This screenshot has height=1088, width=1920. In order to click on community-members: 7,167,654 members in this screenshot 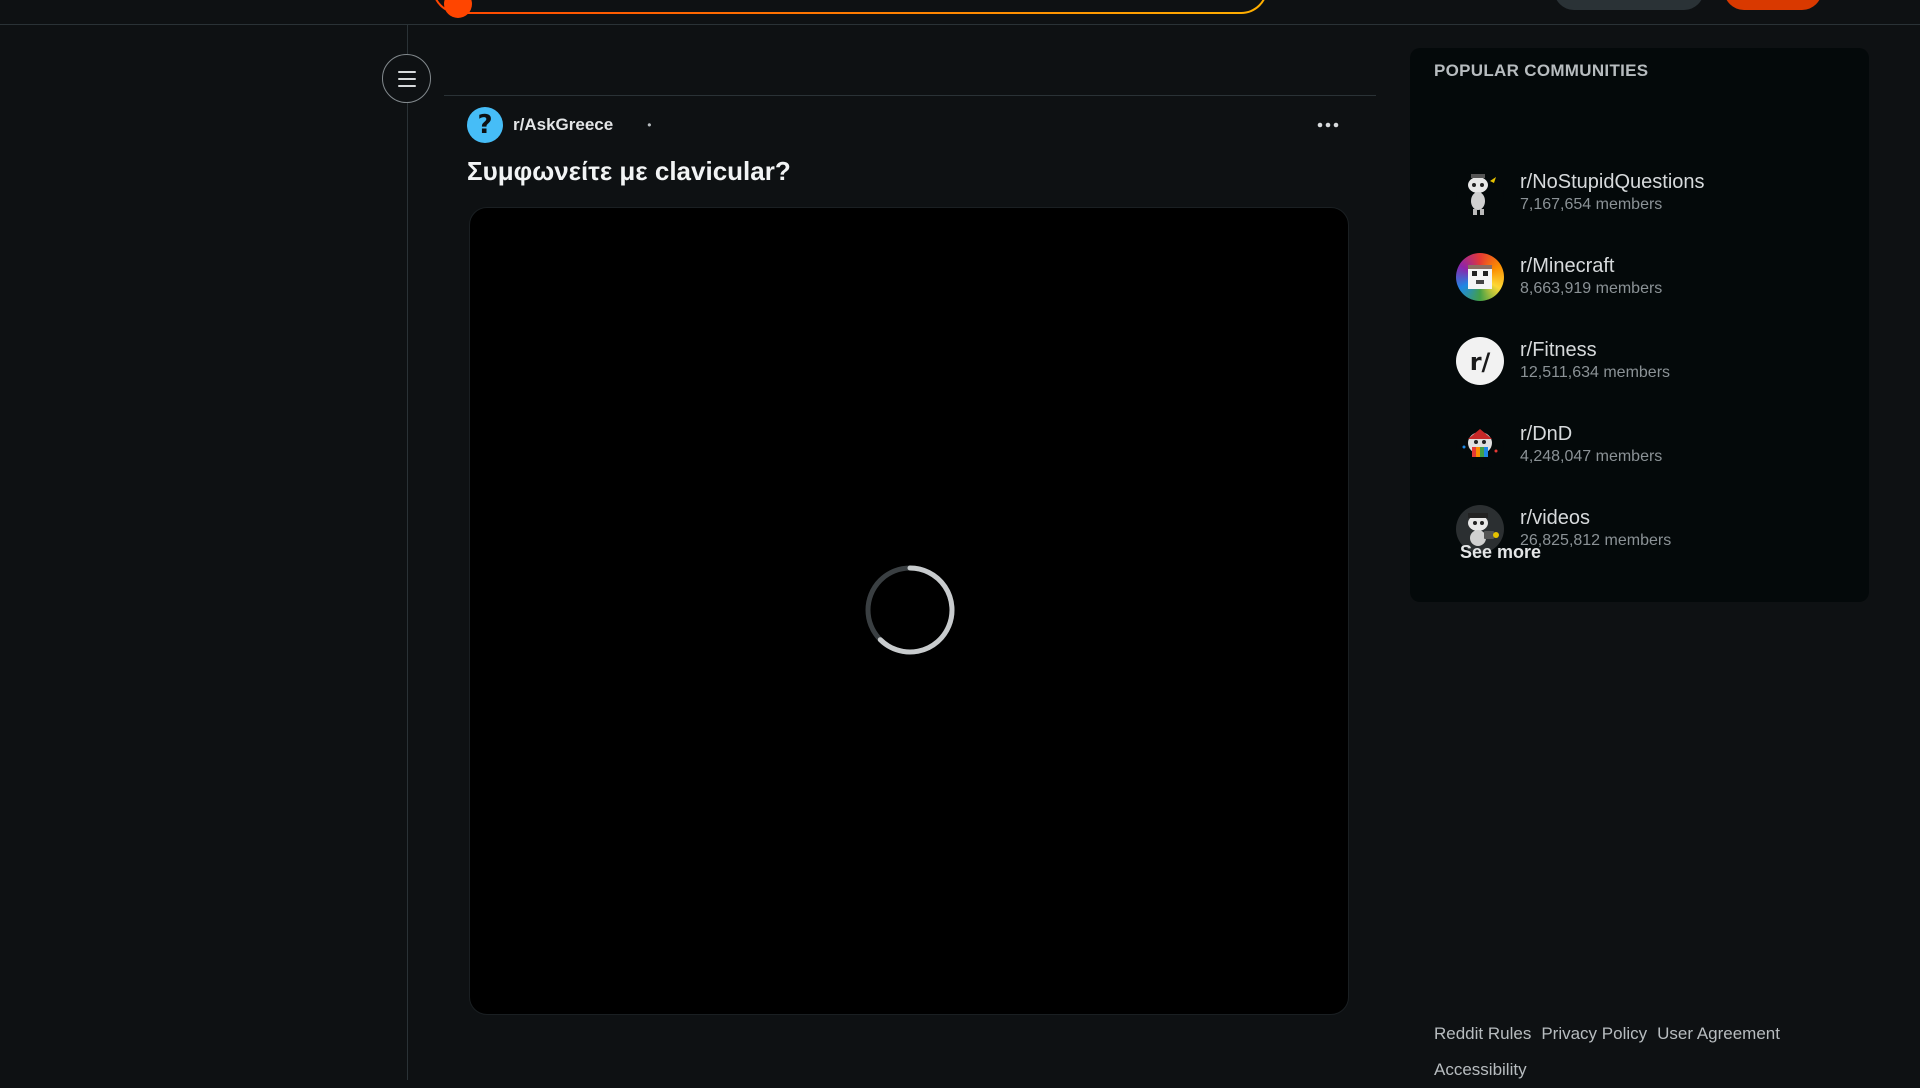, I will do `click(1591, 204)`.